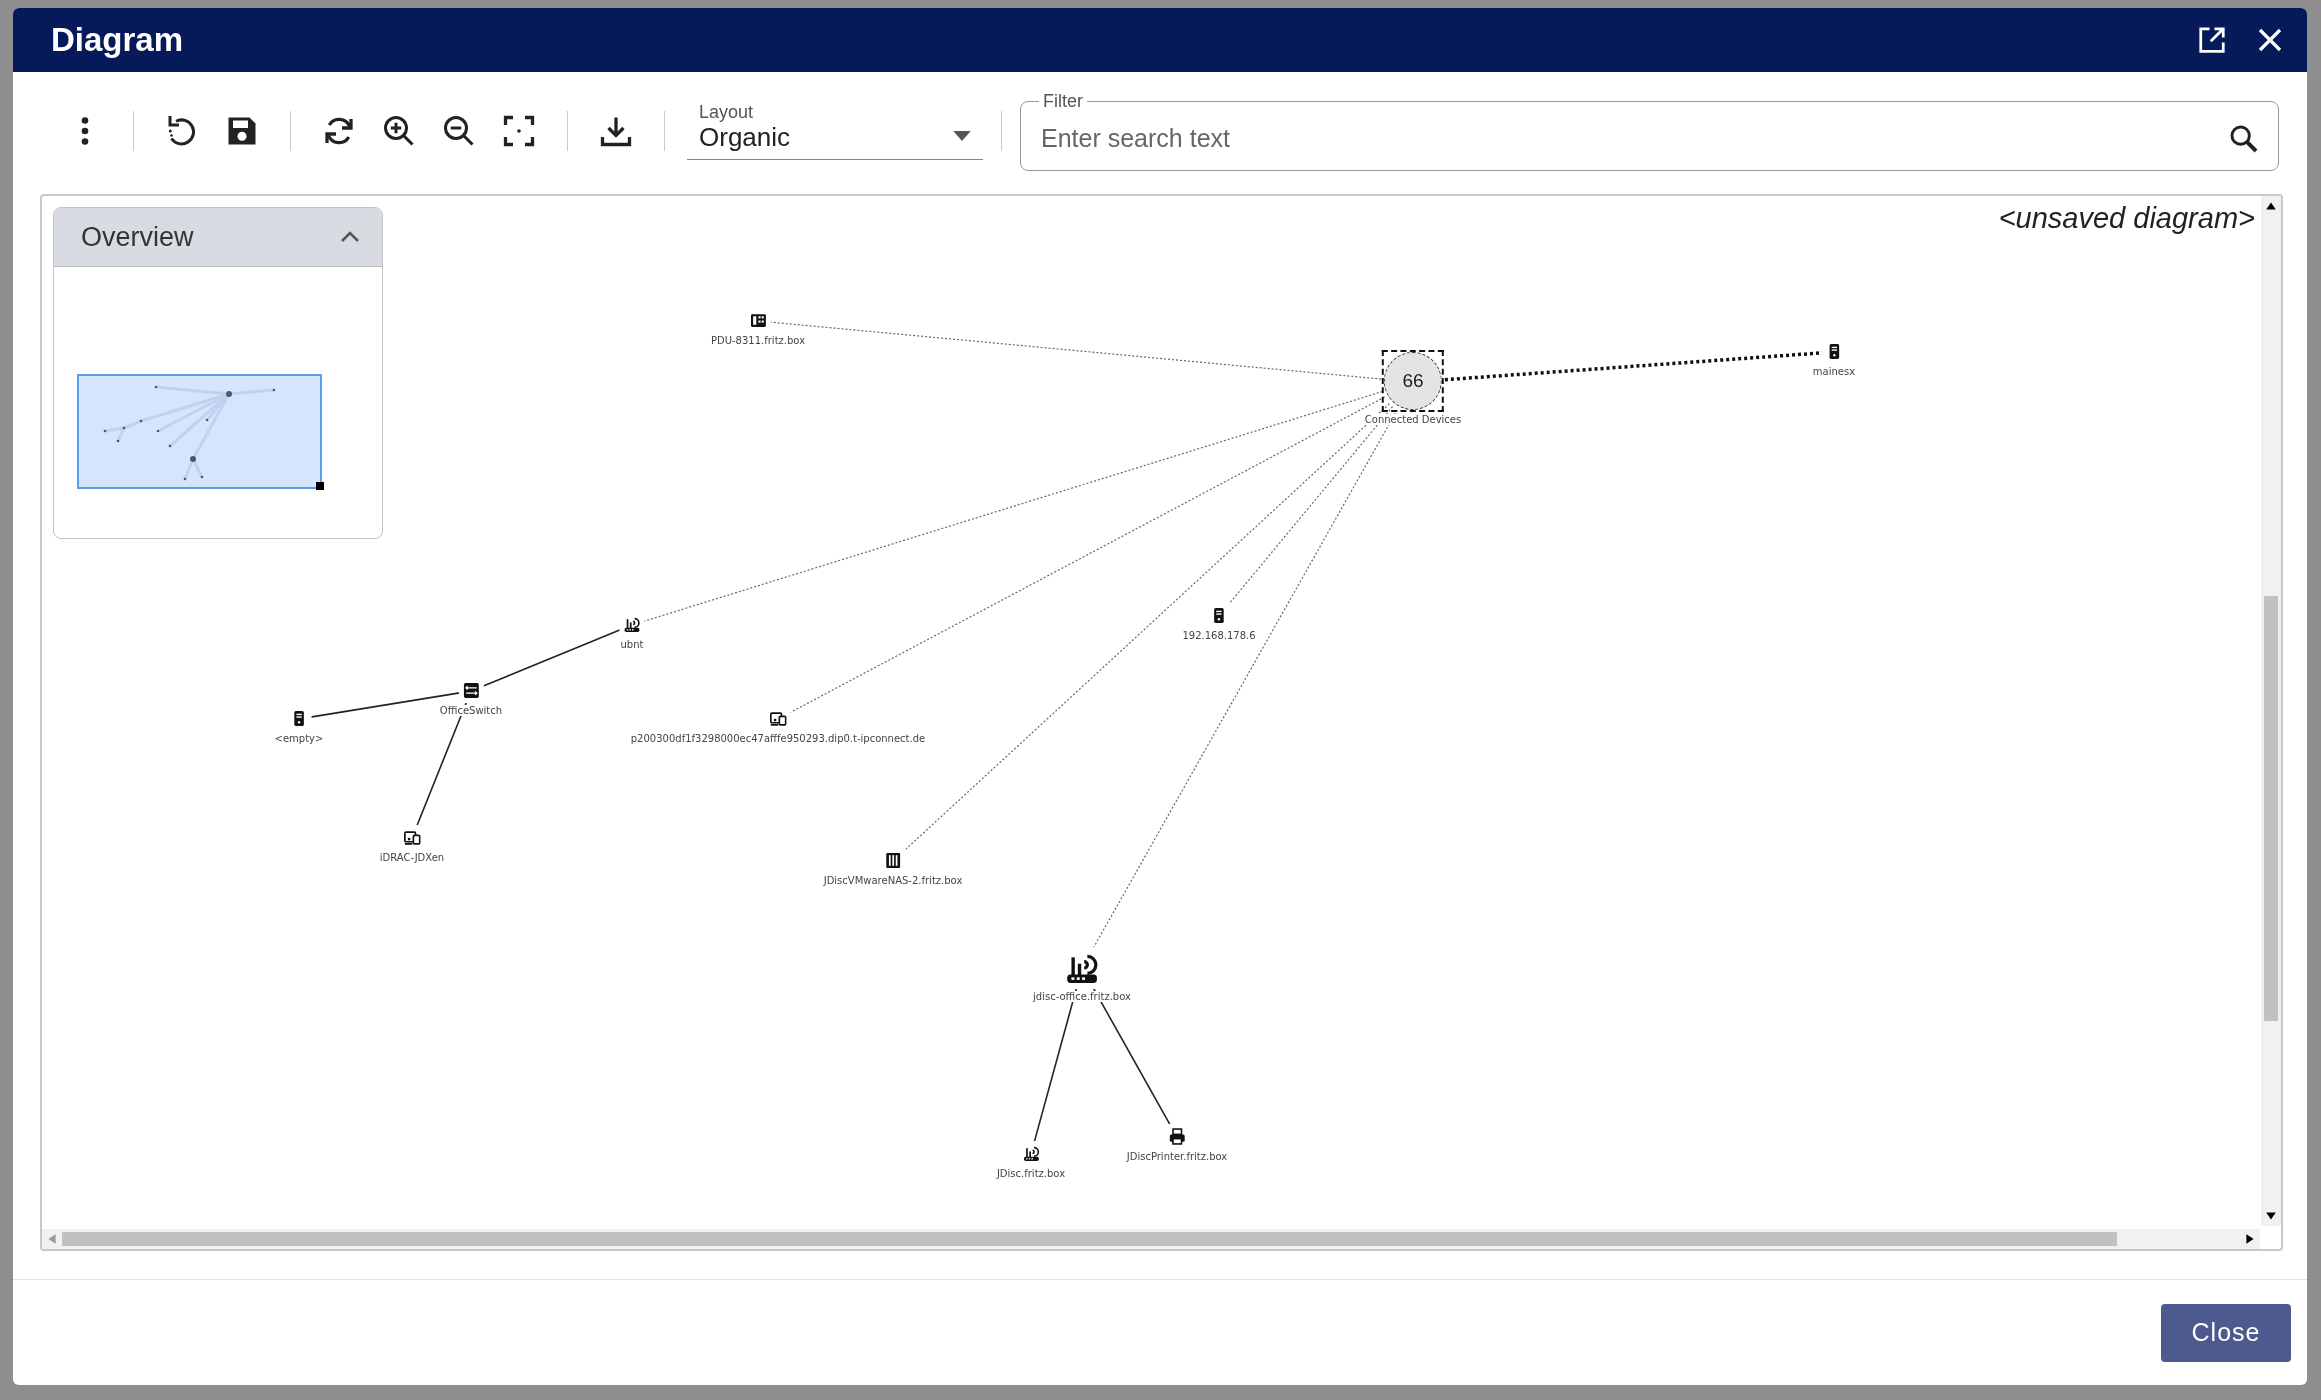 This screenshot has width=2321, height=1400. Describe the element at coordinates (2250, 1239) in the screenshot. I see `scroll-right-icon` at that location.